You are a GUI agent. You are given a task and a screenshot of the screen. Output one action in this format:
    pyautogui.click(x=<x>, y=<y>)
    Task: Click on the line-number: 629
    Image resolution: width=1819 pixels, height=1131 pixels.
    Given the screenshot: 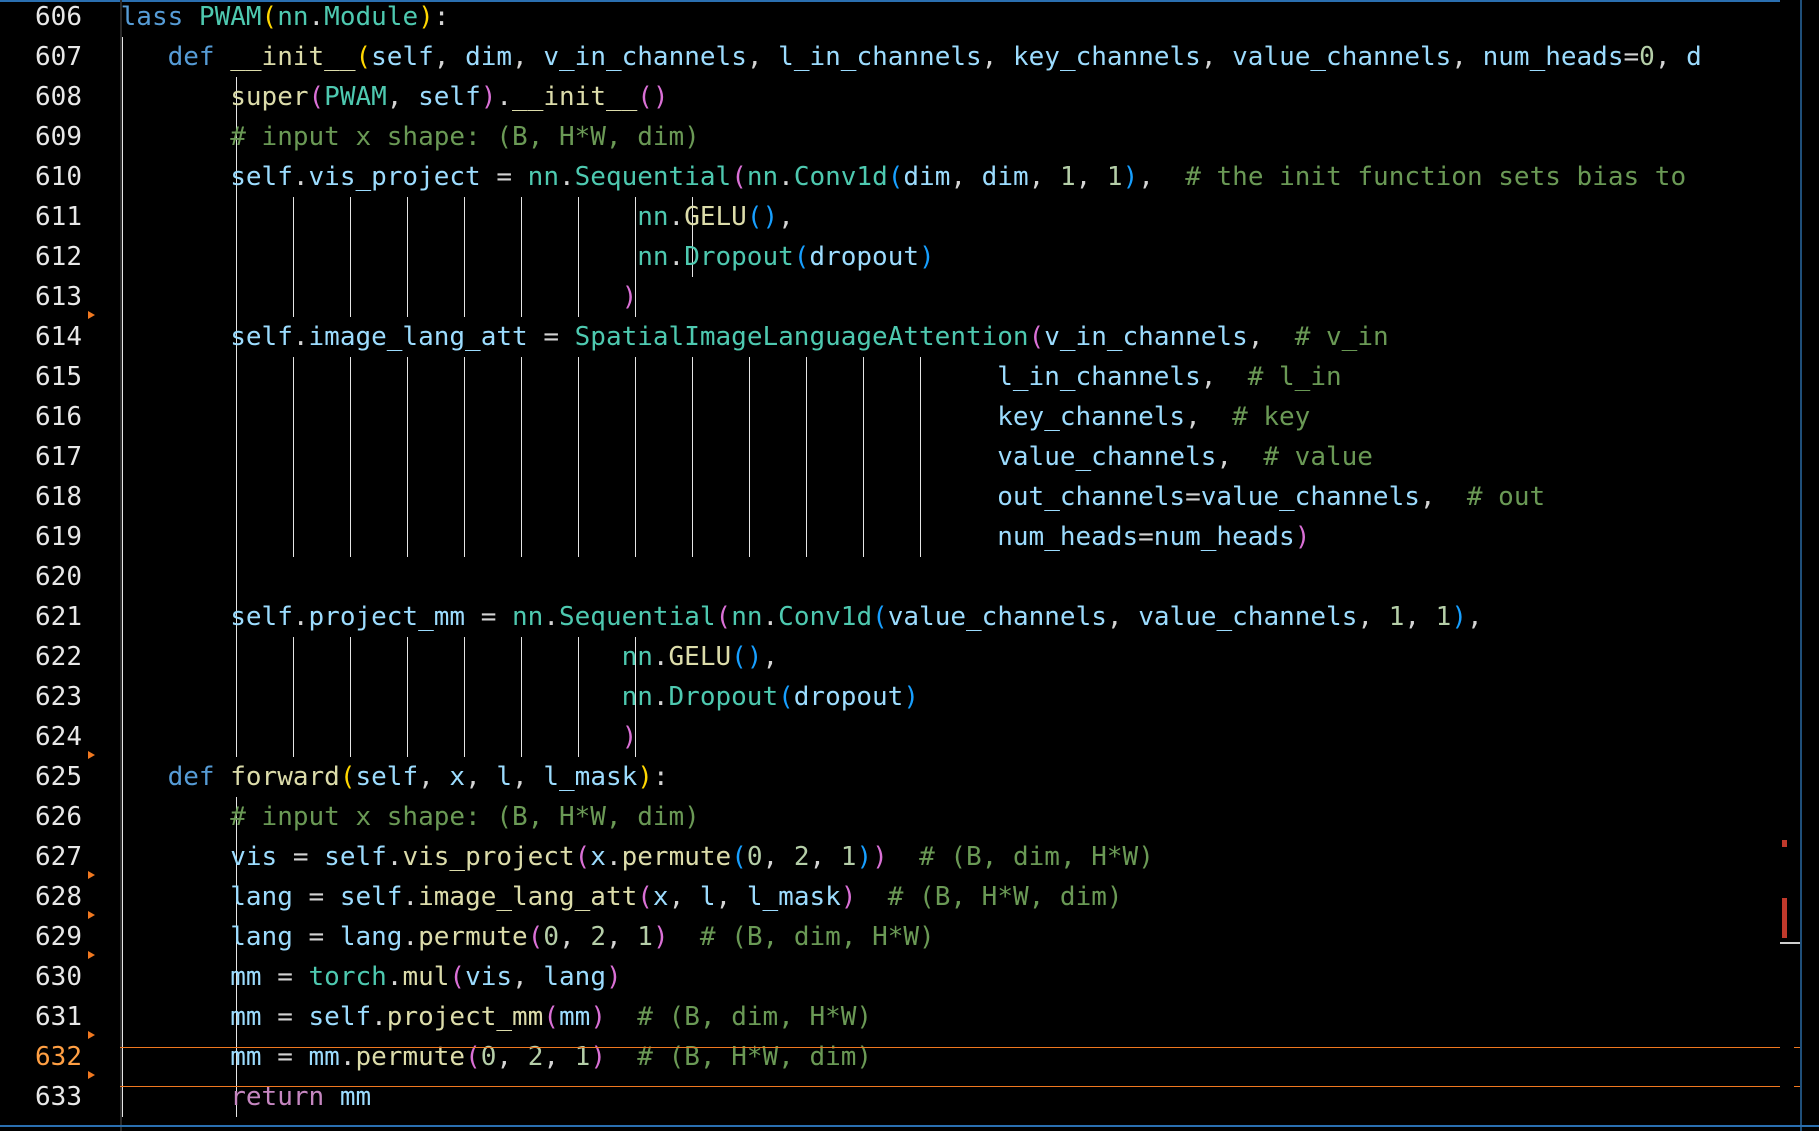 What is the action you would take?
    pyautogui.click(x=41, y=937)
    